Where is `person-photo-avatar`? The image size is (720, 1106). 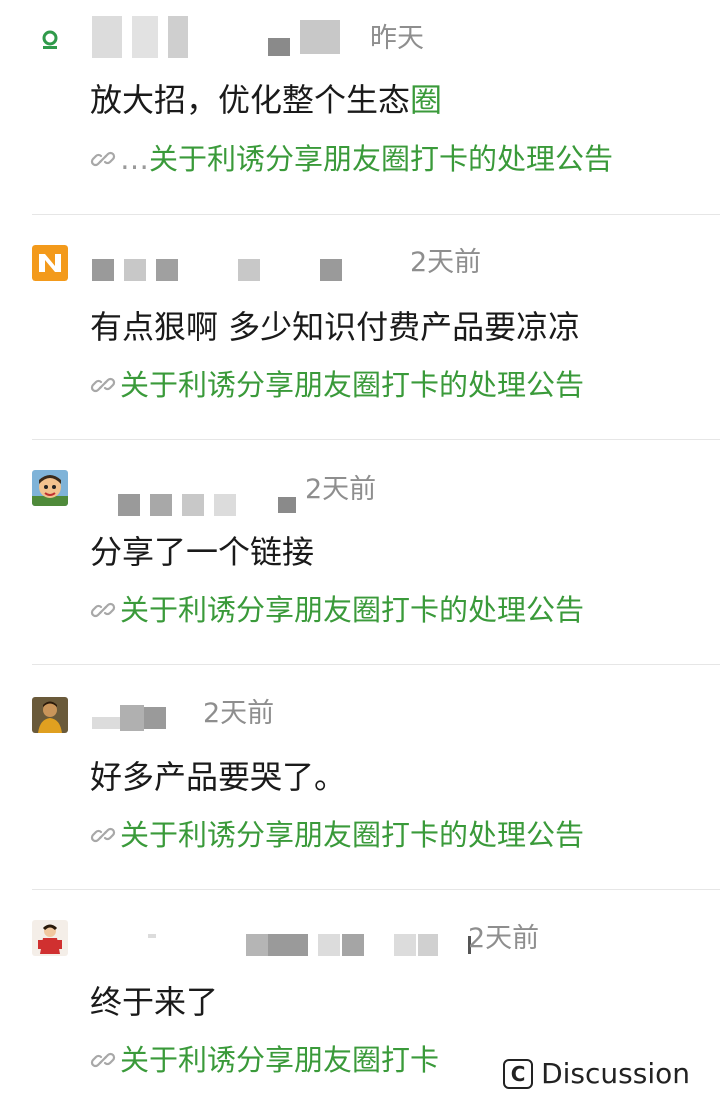 person-photo-avatar is located at coordinates (50, 715).